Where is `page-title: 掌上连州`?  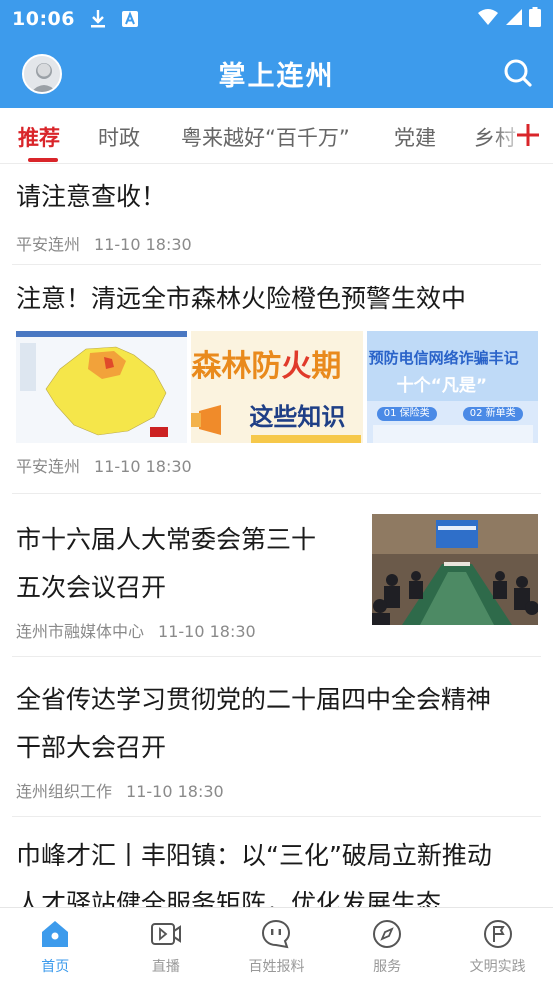
page-title: 掌上连州 is located at coordinates (276, 76).